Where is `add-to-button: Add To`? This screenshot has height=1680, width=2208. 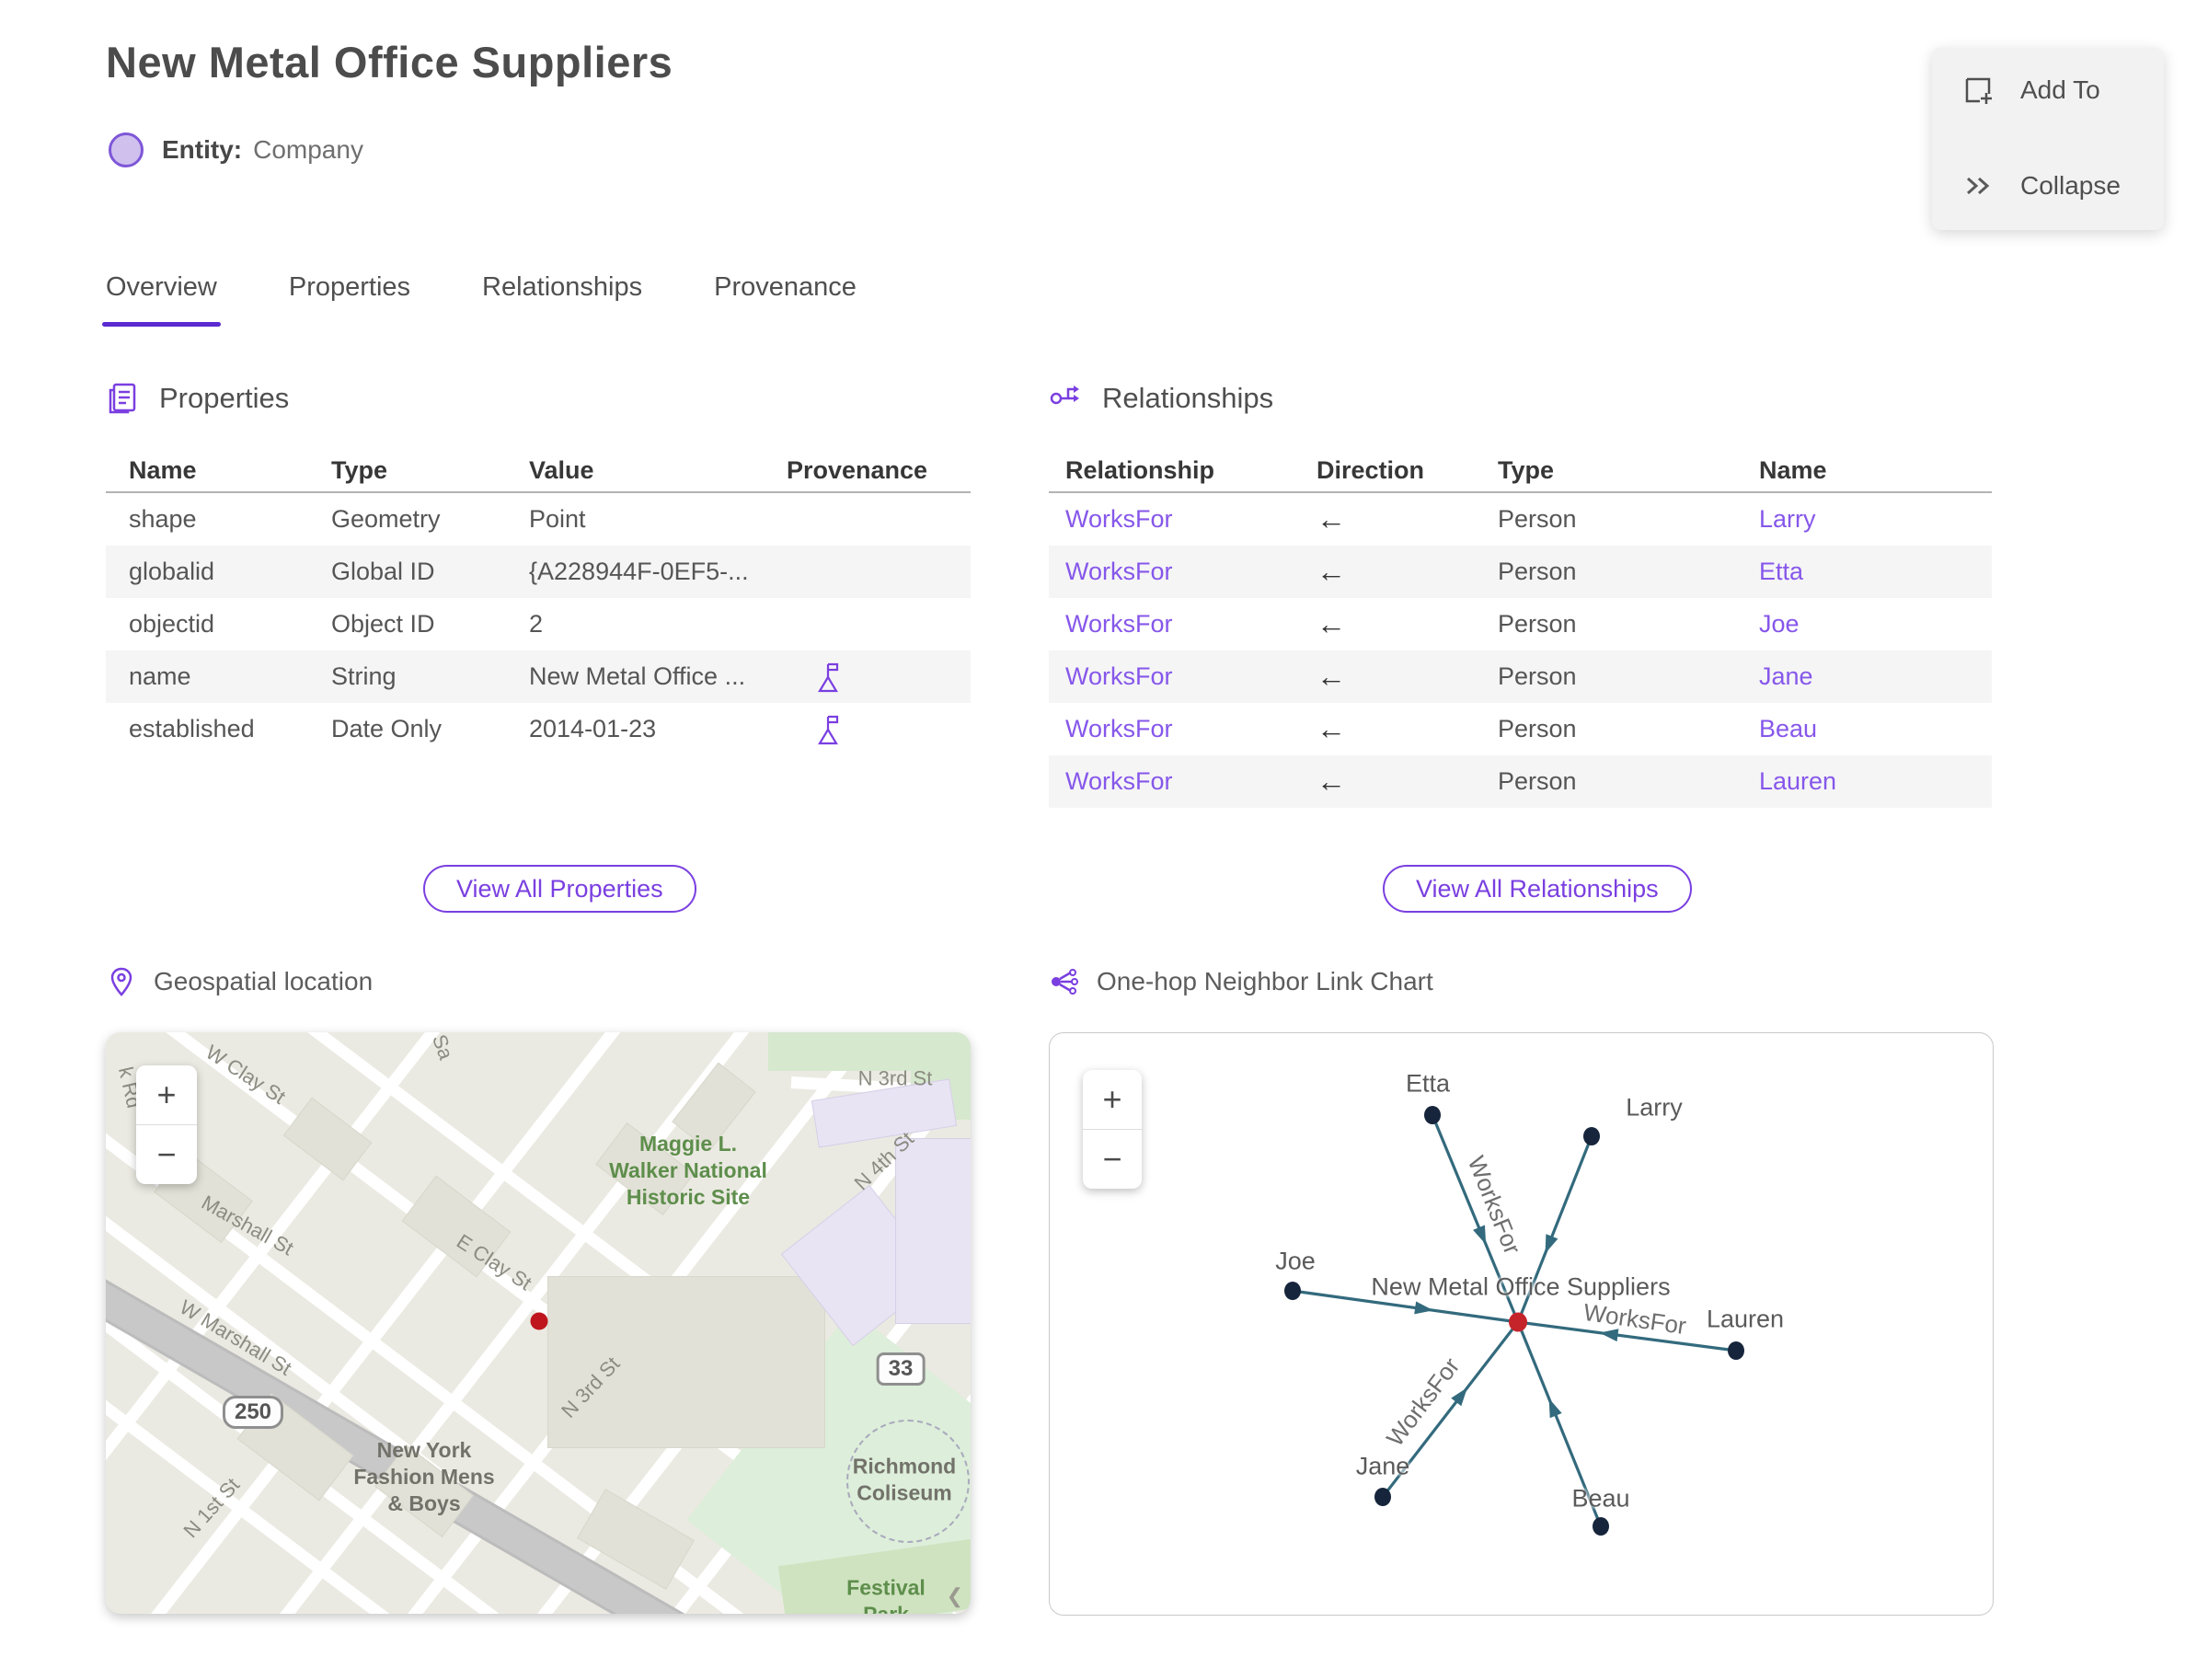 add-to-button: Add To is located at coordinates (2030, 90).